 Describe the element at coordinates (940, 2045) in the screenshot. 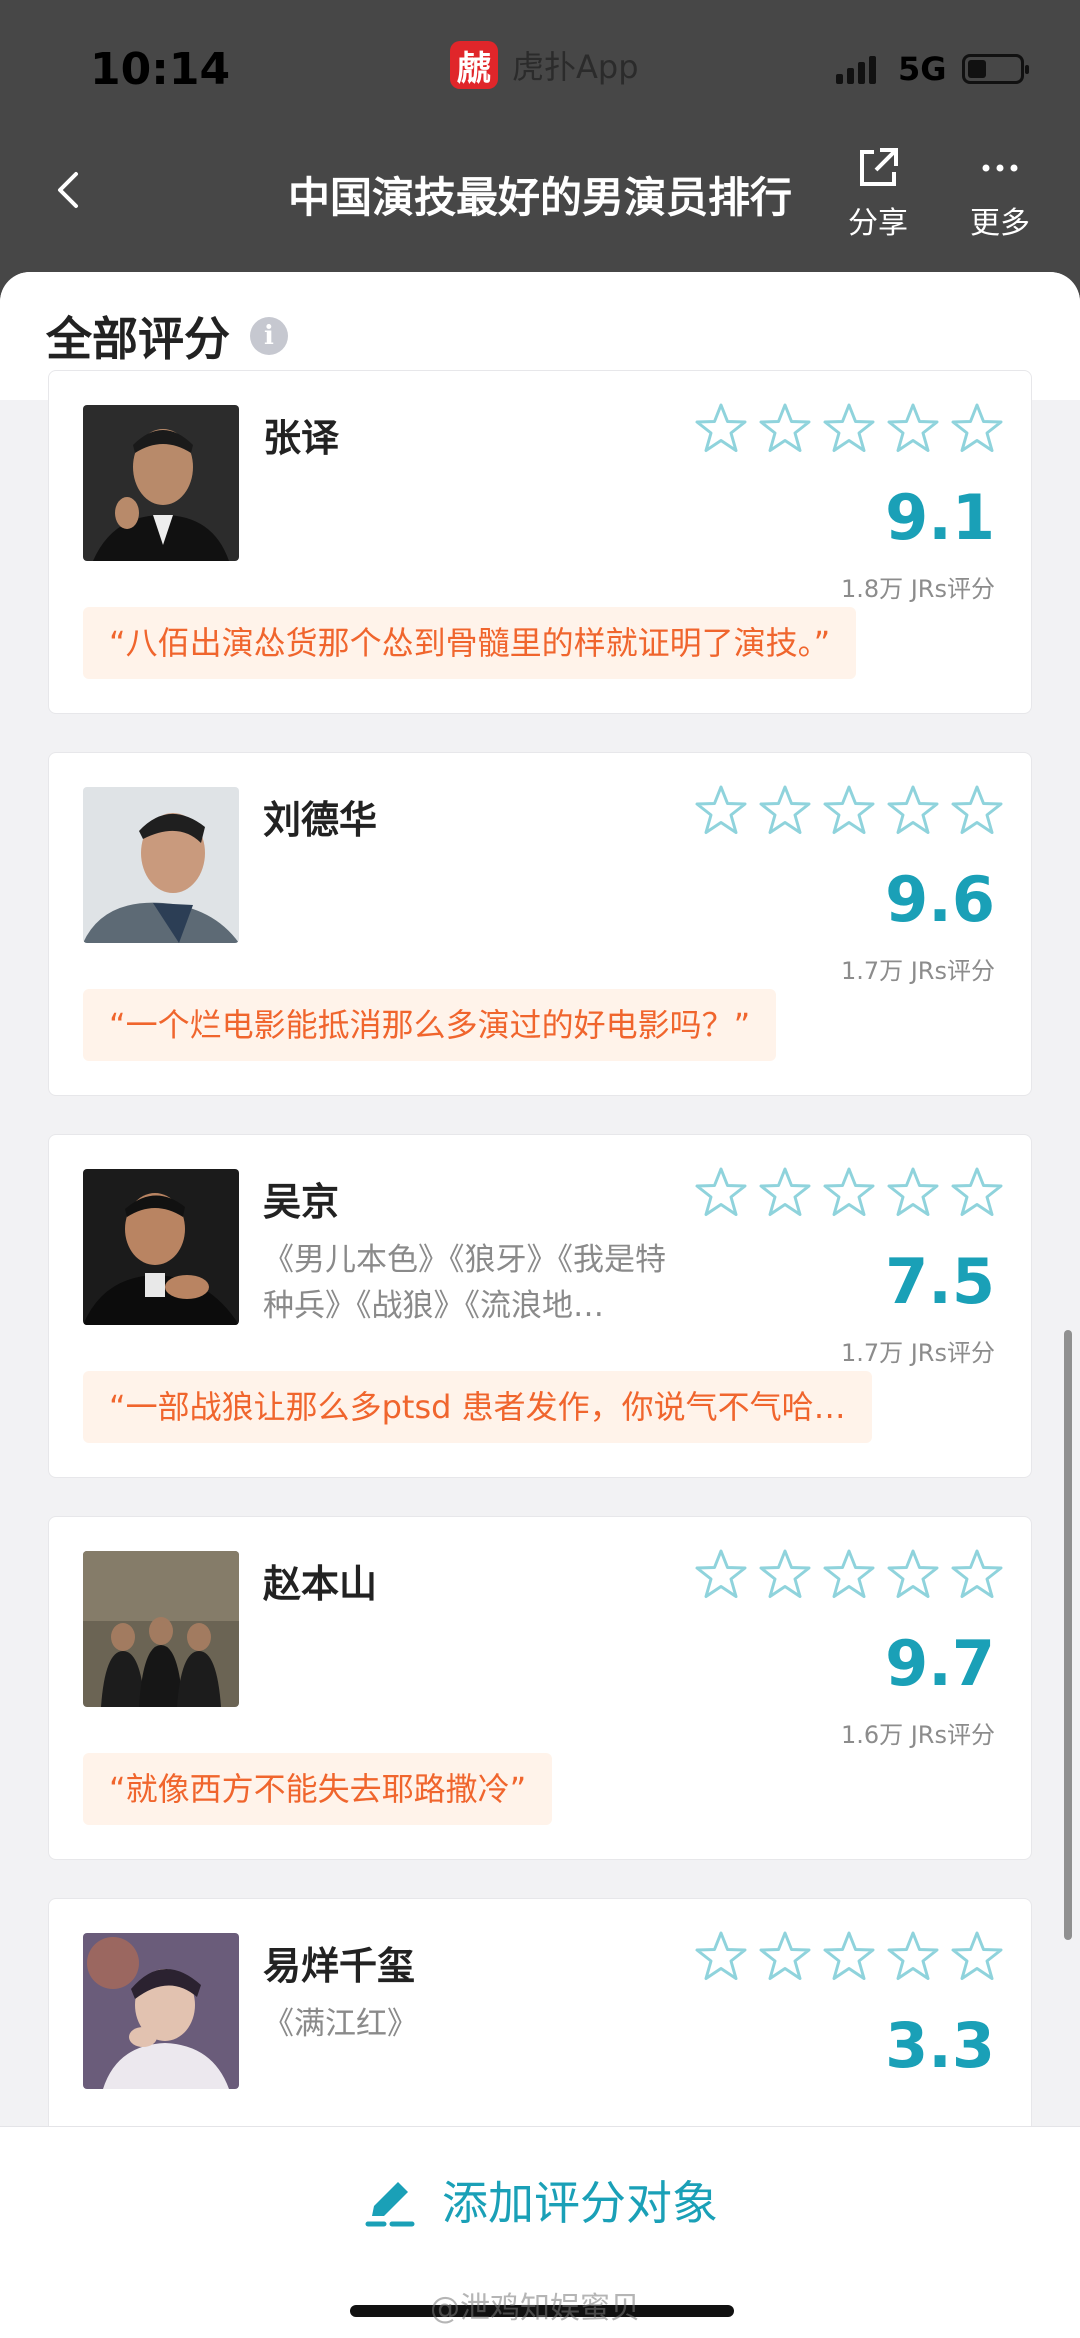

I see `rating-score: 3.3` at that location.